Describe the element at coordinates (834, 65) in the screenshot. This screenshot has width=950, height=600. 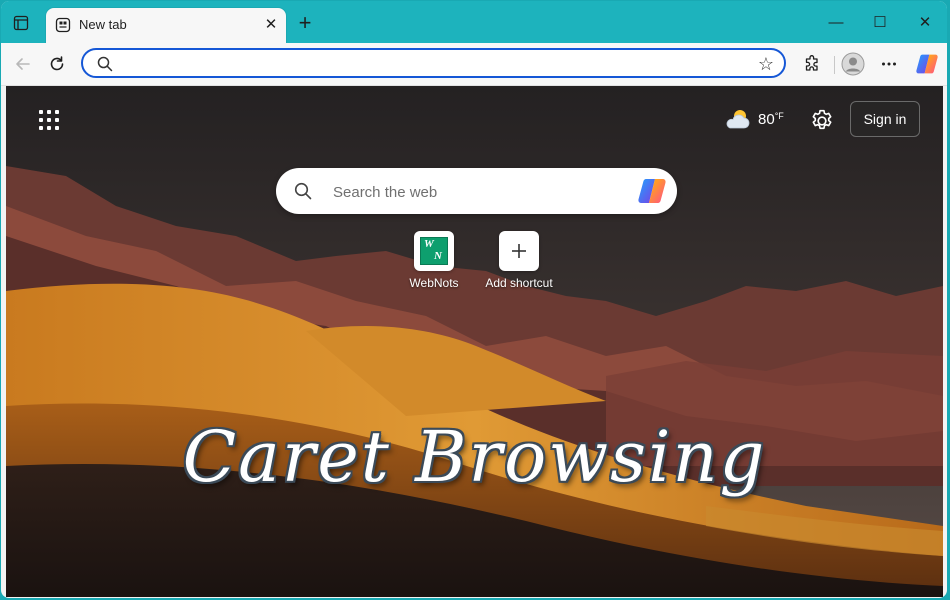
I see `toolbar-divider` at that location.